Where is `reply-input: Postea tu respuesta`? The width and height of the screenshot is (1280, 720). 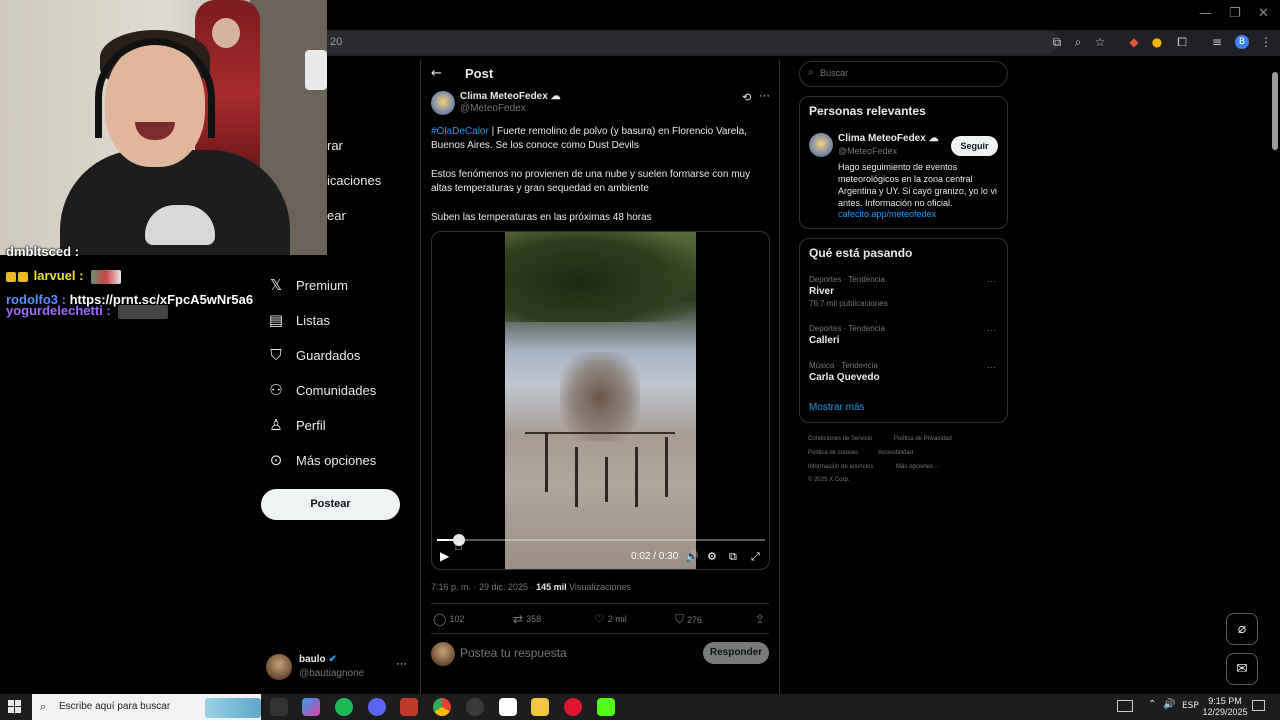 reply-input: Postea tu respuesta is located at coordinates (513, 653).